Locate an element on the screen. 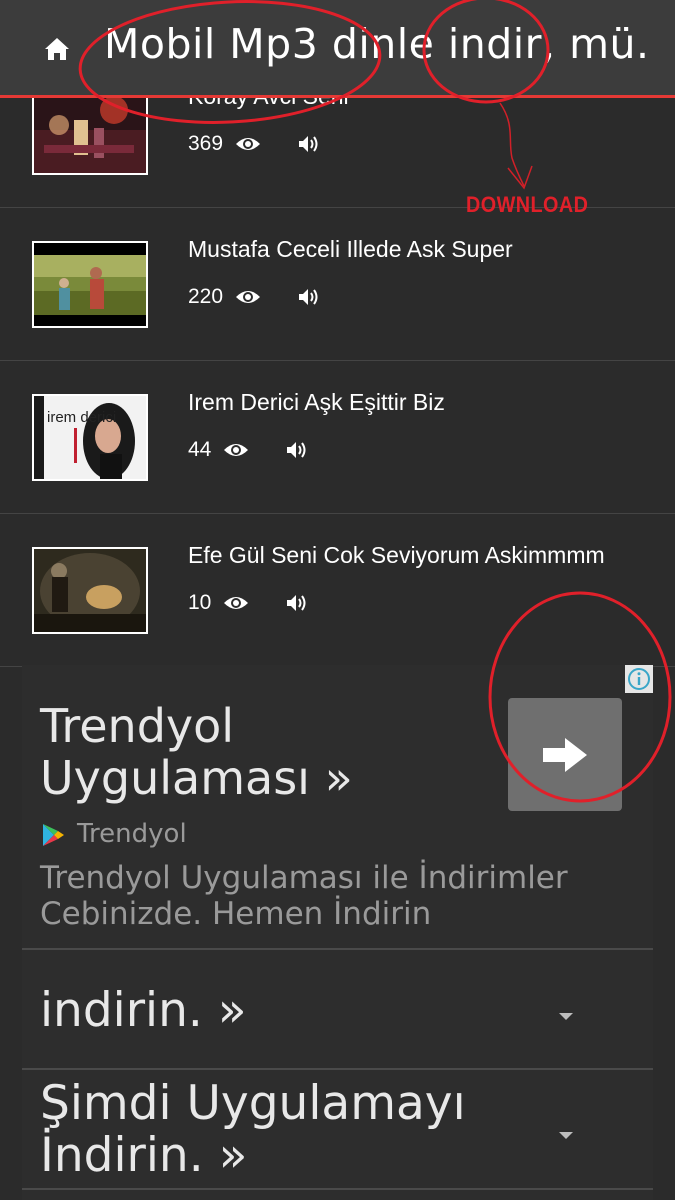  view-count: 220 is located at coordinates (206, 296).